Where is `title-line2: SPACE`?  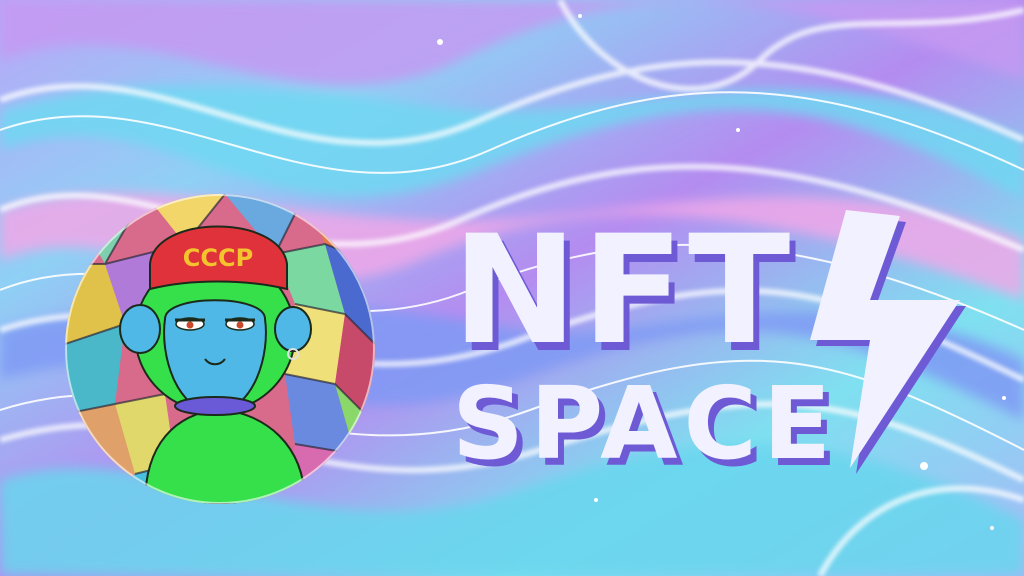
title-line2: SPACE is located at coordinates (644, 423).